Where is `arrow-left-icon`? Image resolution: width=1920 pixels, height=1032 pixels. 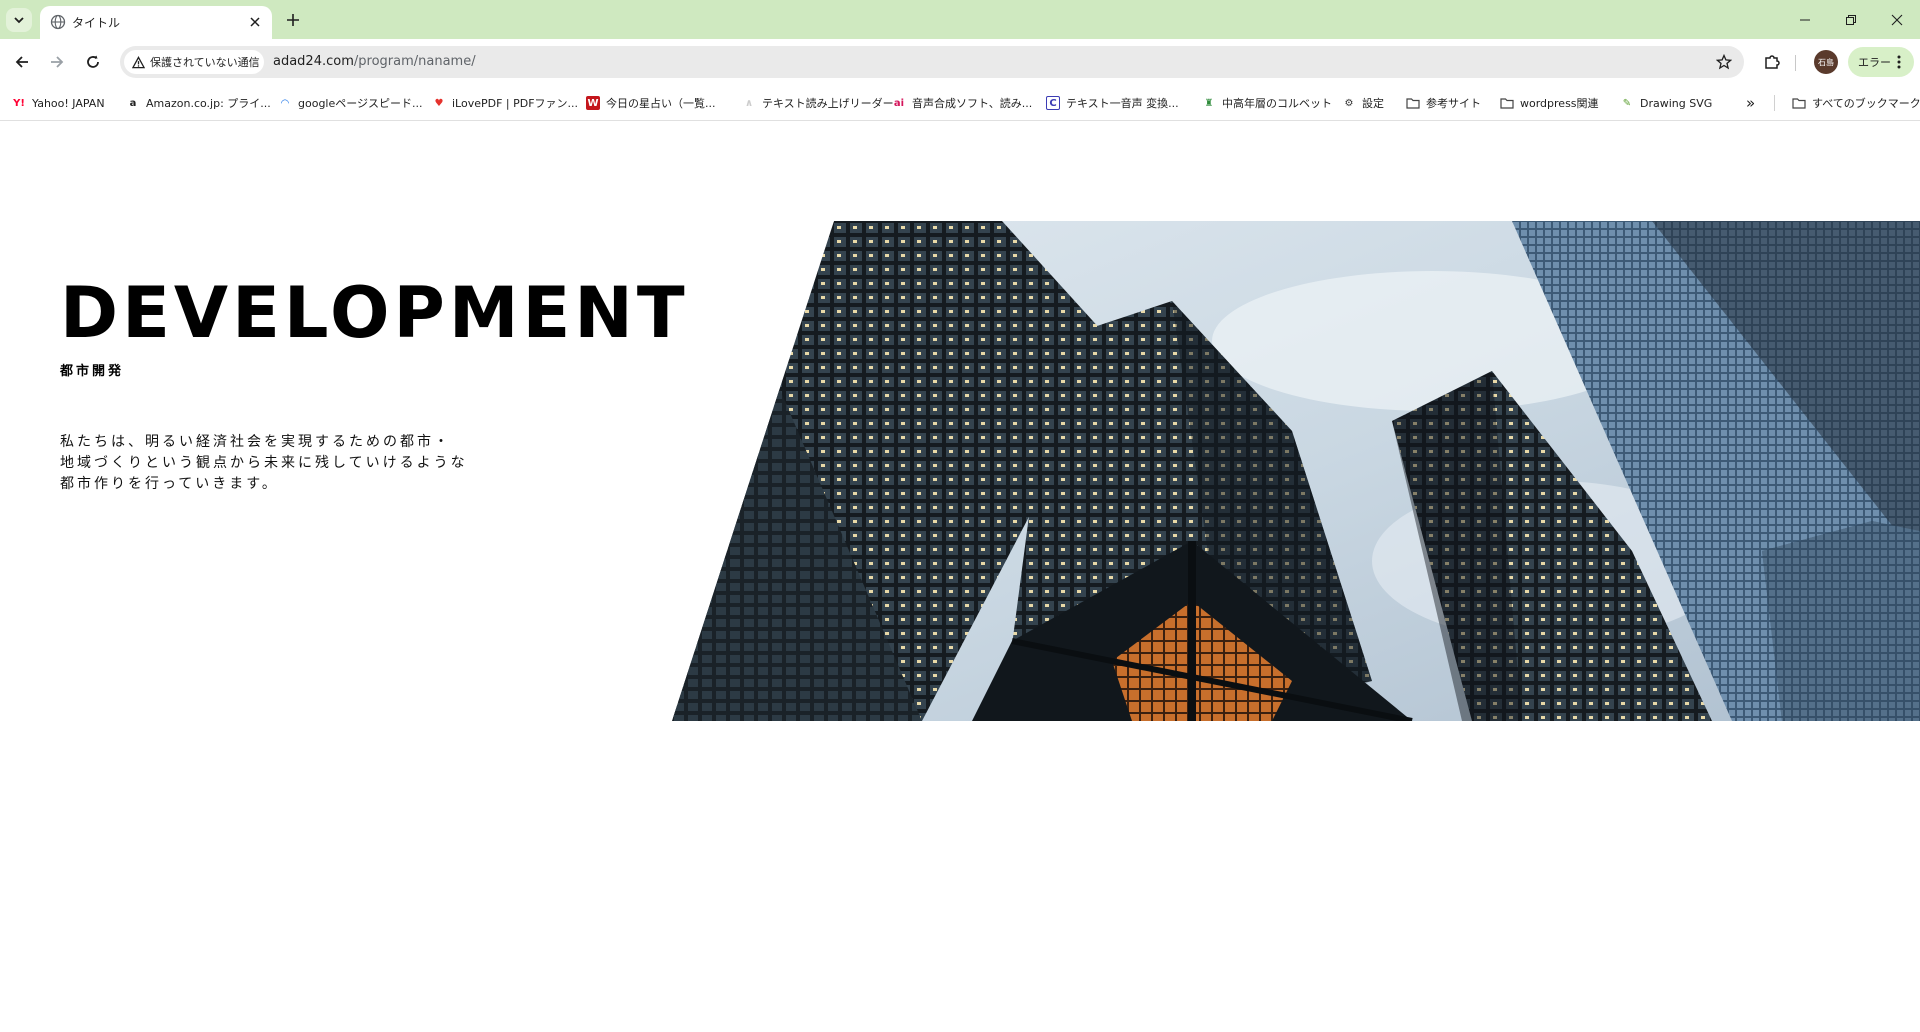
arrow-left-icon is located at coordinates (21, 62).